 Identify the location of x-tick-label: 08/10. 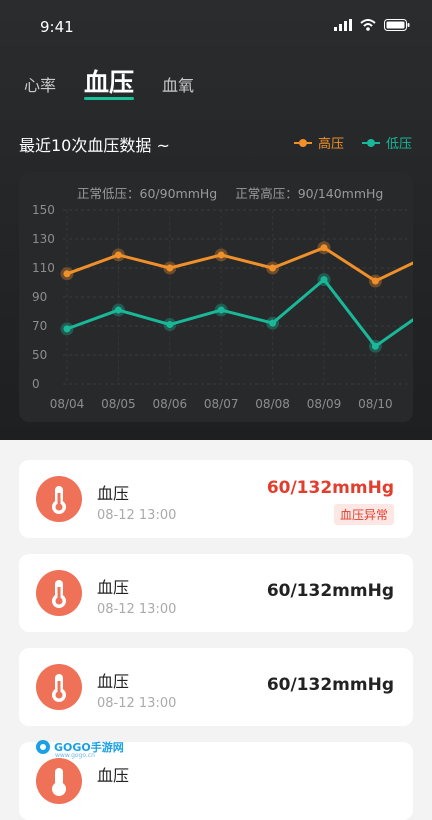
(375, 404).